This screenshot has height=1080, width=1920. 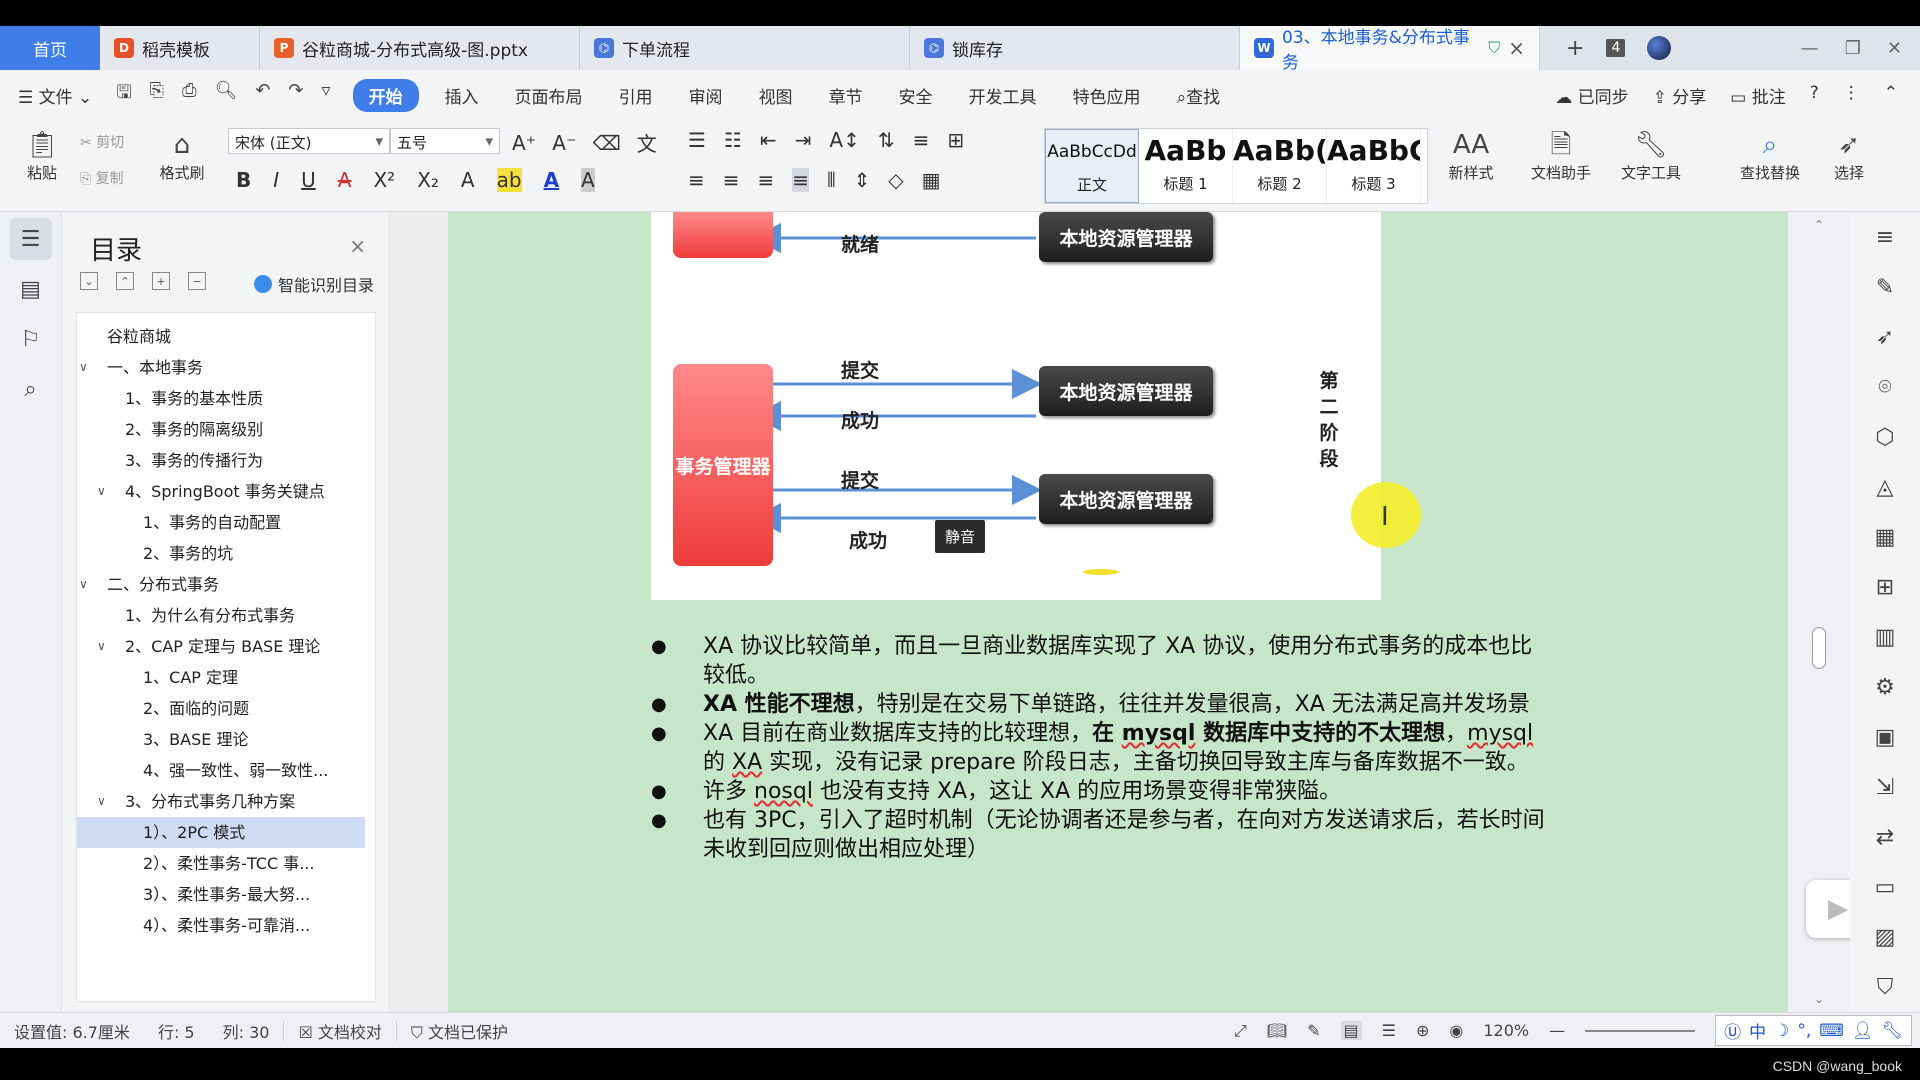 What do you see at coordinates (1374, 166) in the screenshot?
I see `style-heading-3: AaBbC( 标题 3` at bounding box center [1374, 166].